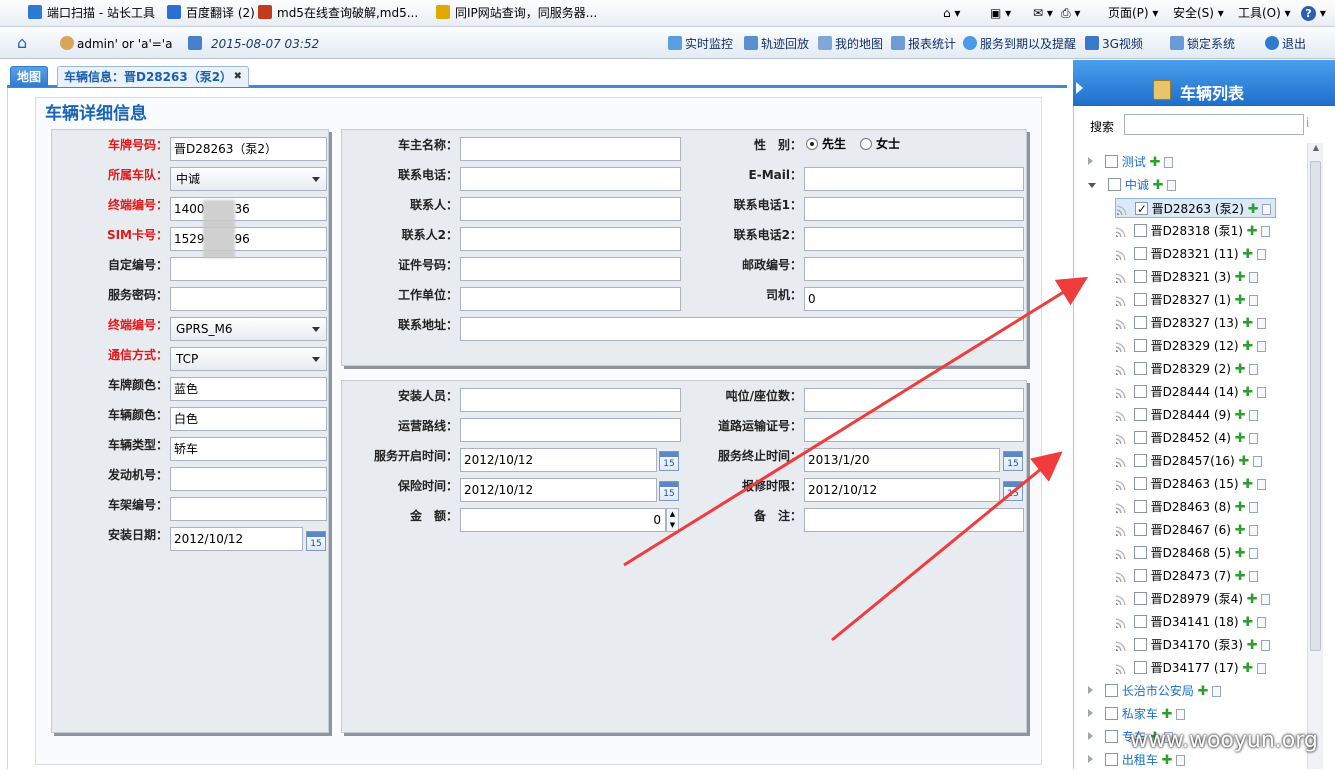  I want to click on watermark: www.wooyun.org, so click(1224, 740).